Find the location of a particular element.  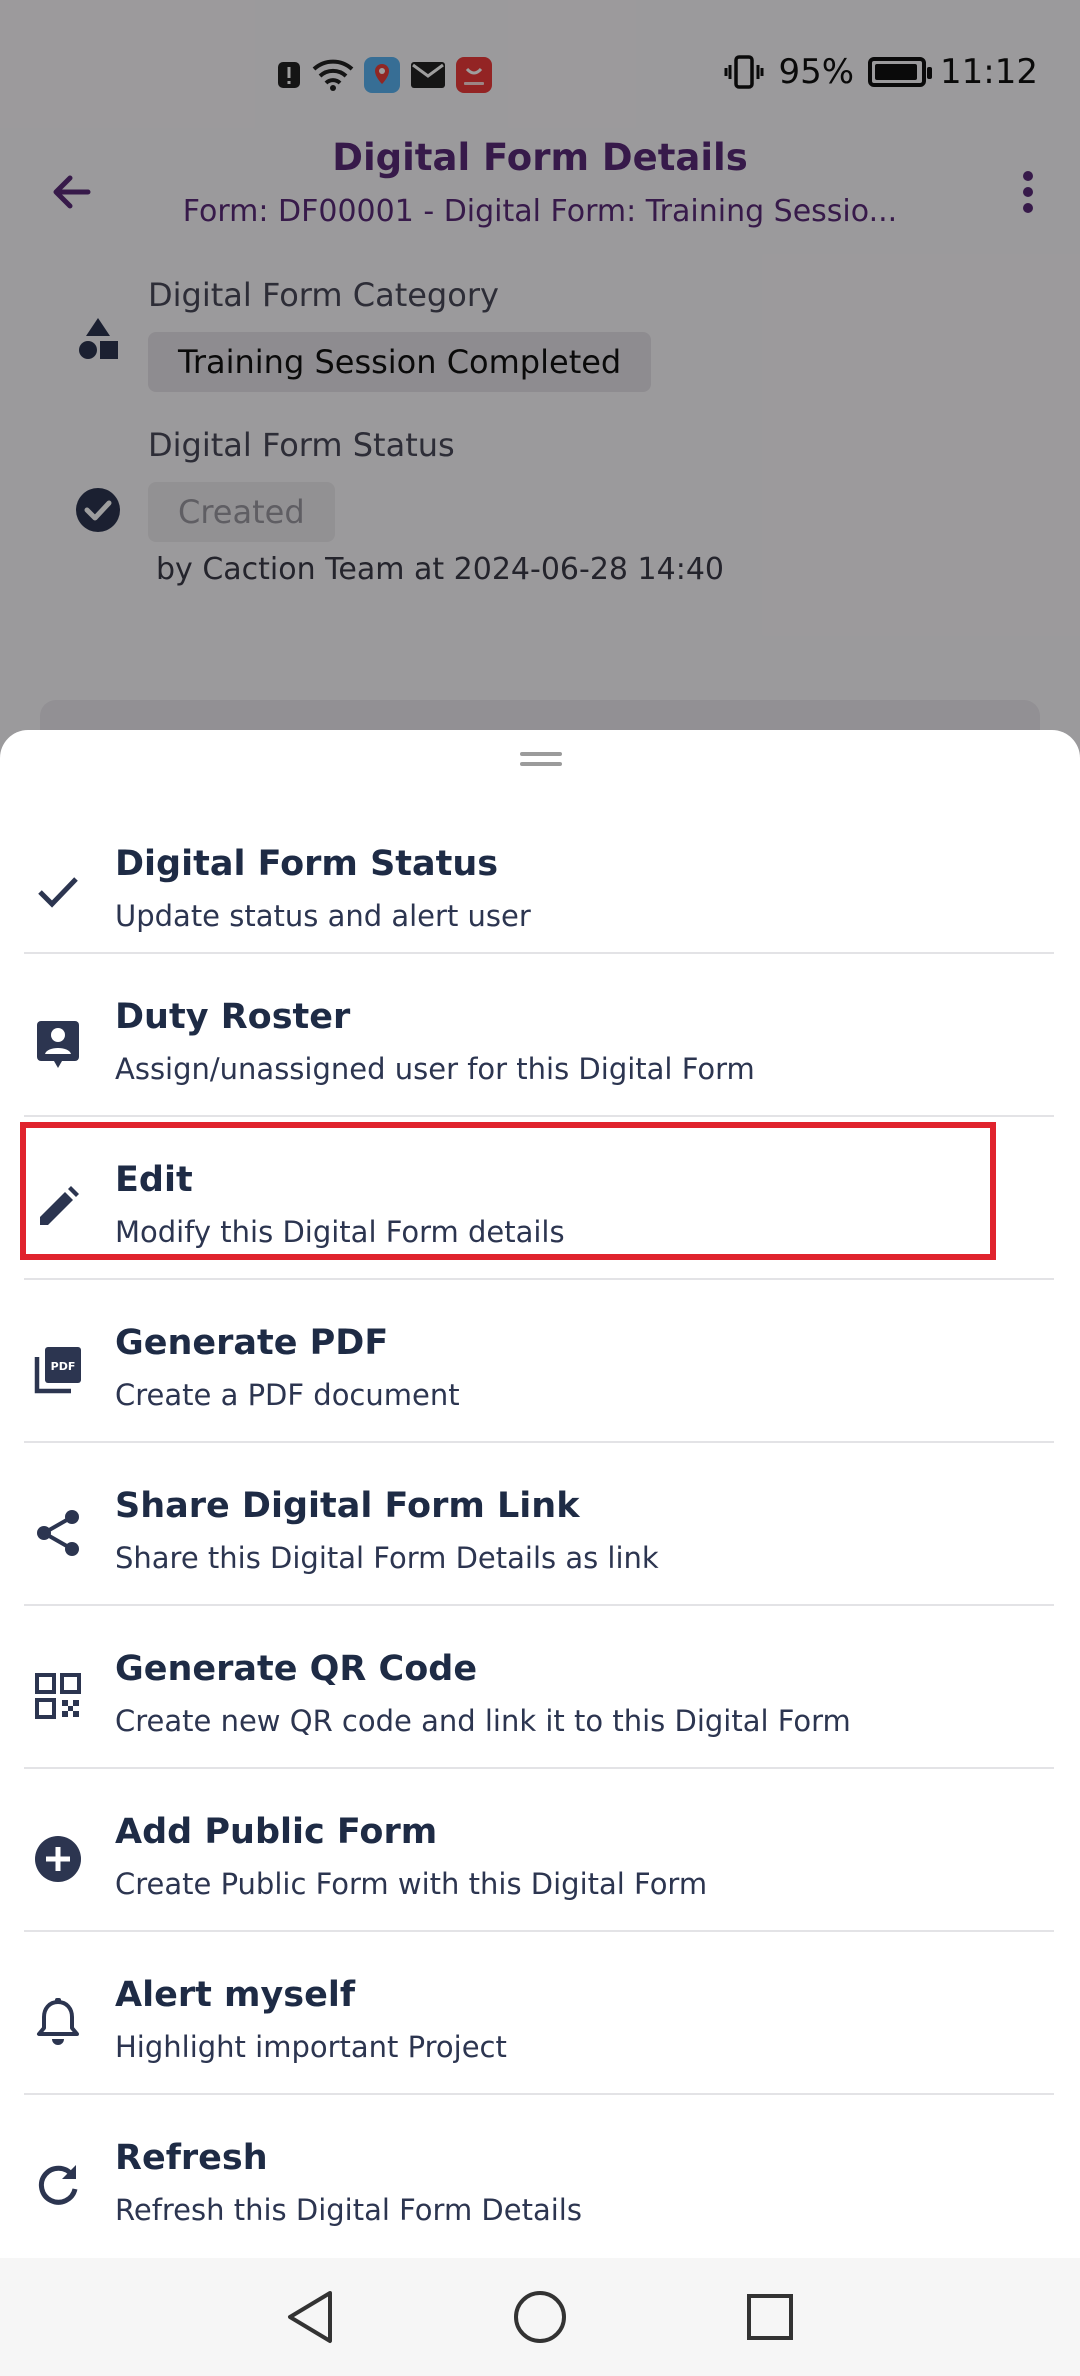

nav-recents-button is located at coordinates (770, 2317).